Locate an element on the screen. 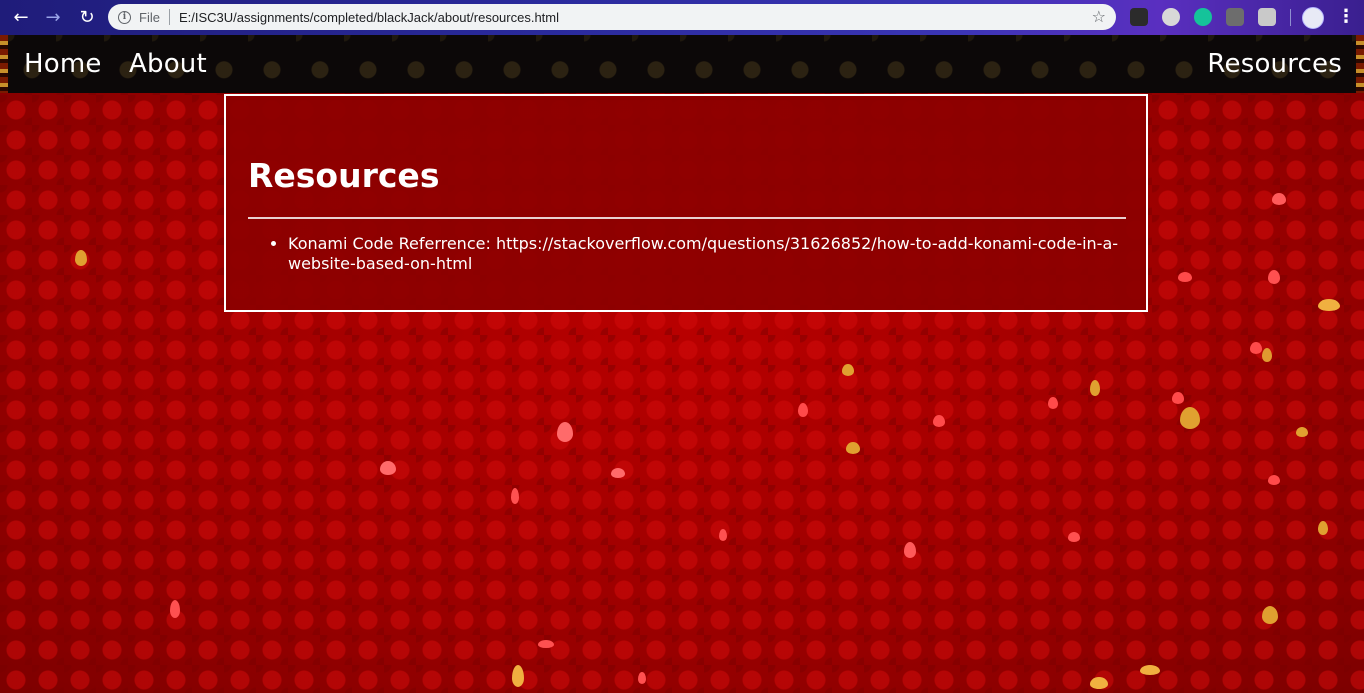 The image size is (1364, 693). address-divider is located at coordinates (169, 17).